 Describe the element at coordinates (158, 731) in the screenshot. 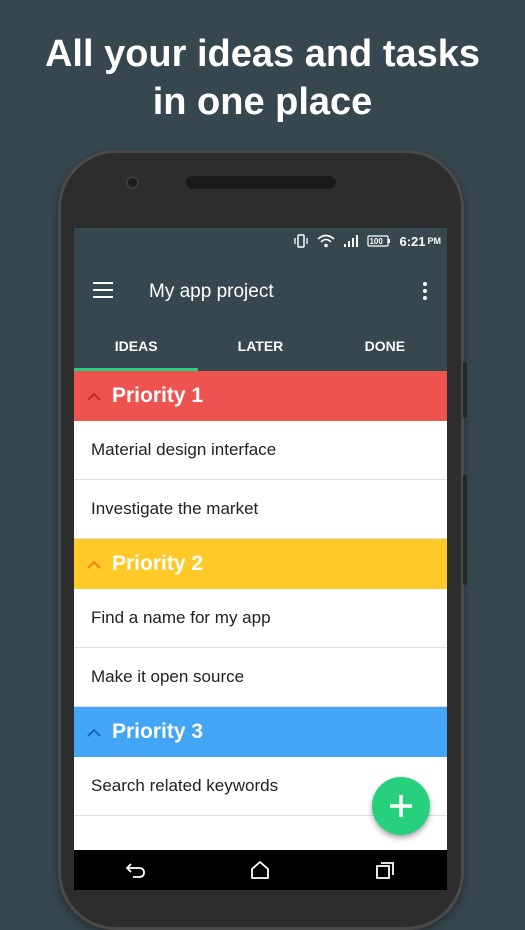

I see `group-title: Priority 3` at that location.